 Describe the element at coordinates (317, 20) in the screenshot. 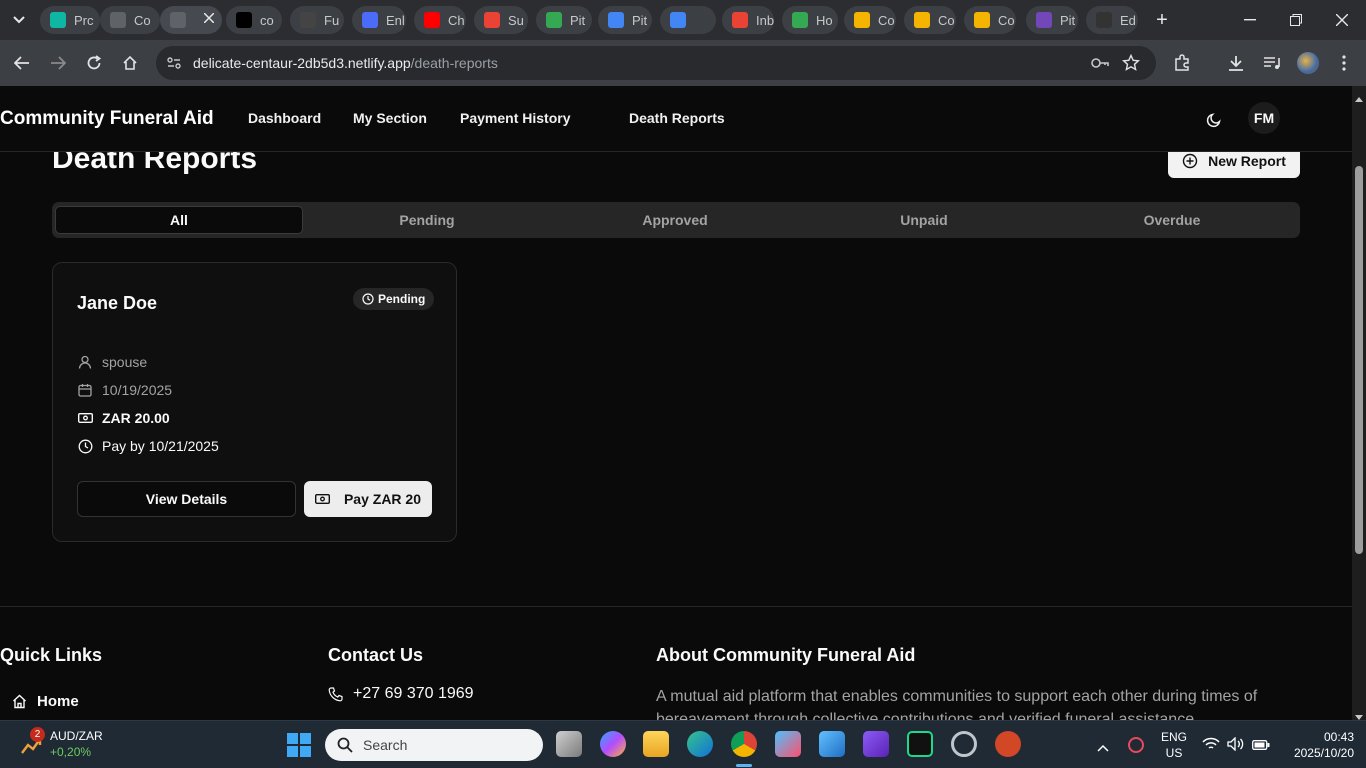

I see `browser-tab: Fu` at that location.